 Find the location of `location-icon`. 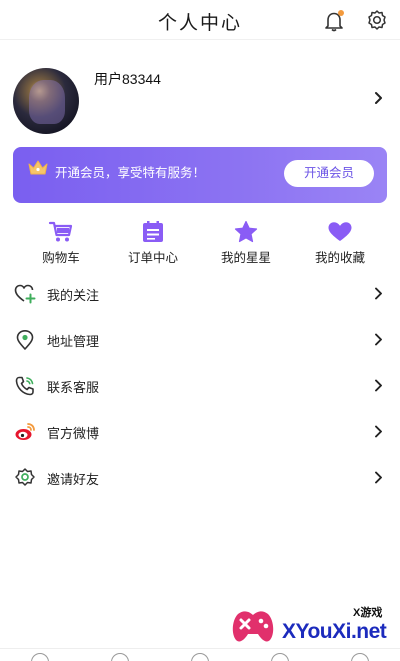

location-icon is located at coordinates (25, 340).